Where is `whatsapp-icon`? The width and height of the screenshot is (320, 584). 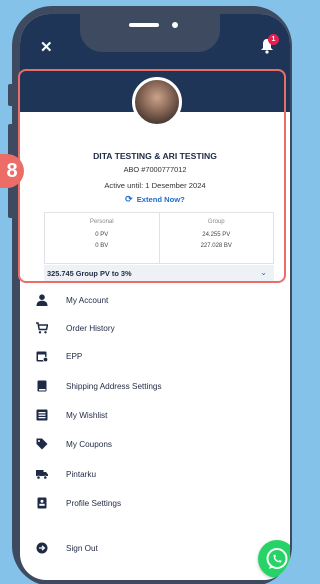 whatsapp-icon is located at coordinates (277, 558).